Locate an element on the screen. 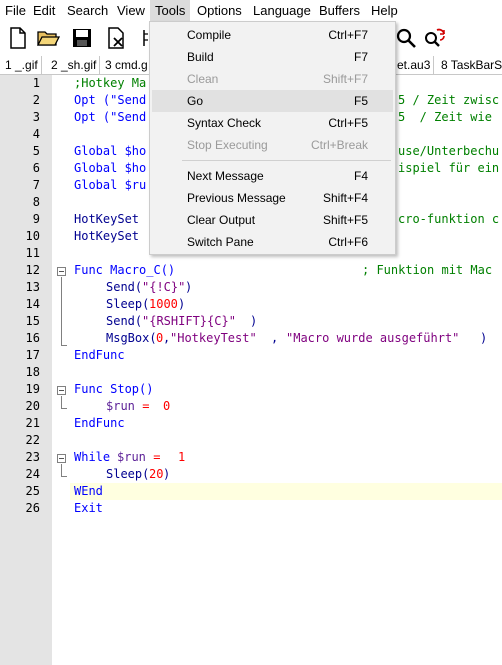 Image resolution: width=502 pixels, height=665 pixels. menu-item-stop-executing: Stop Executing Ctrl+Break is located at coordinates (272, 145).